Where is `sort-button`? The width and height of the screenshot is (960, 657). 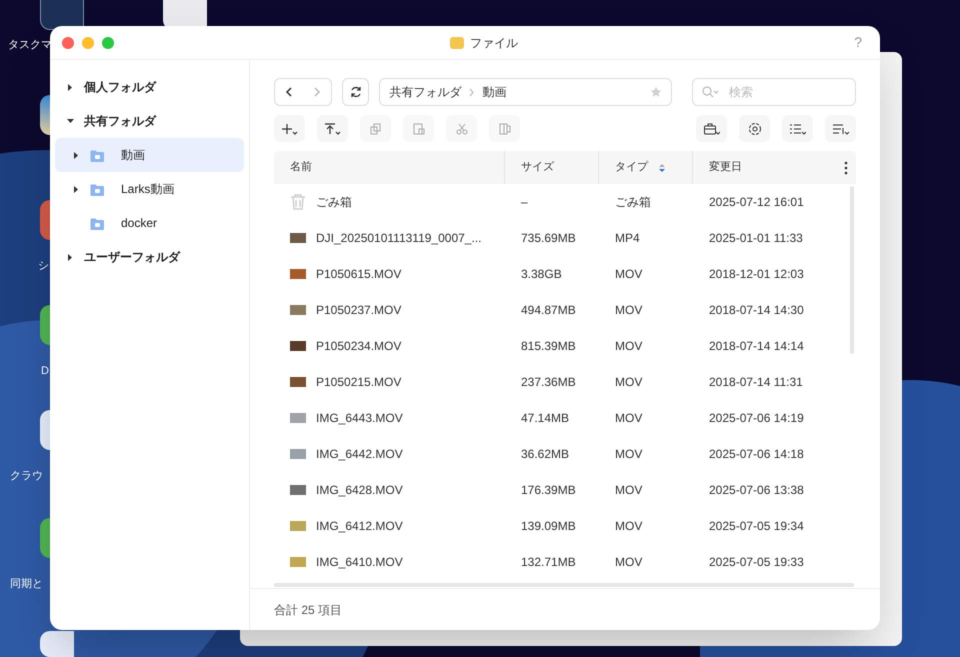
sort-button is located at coordinates (840, 128).